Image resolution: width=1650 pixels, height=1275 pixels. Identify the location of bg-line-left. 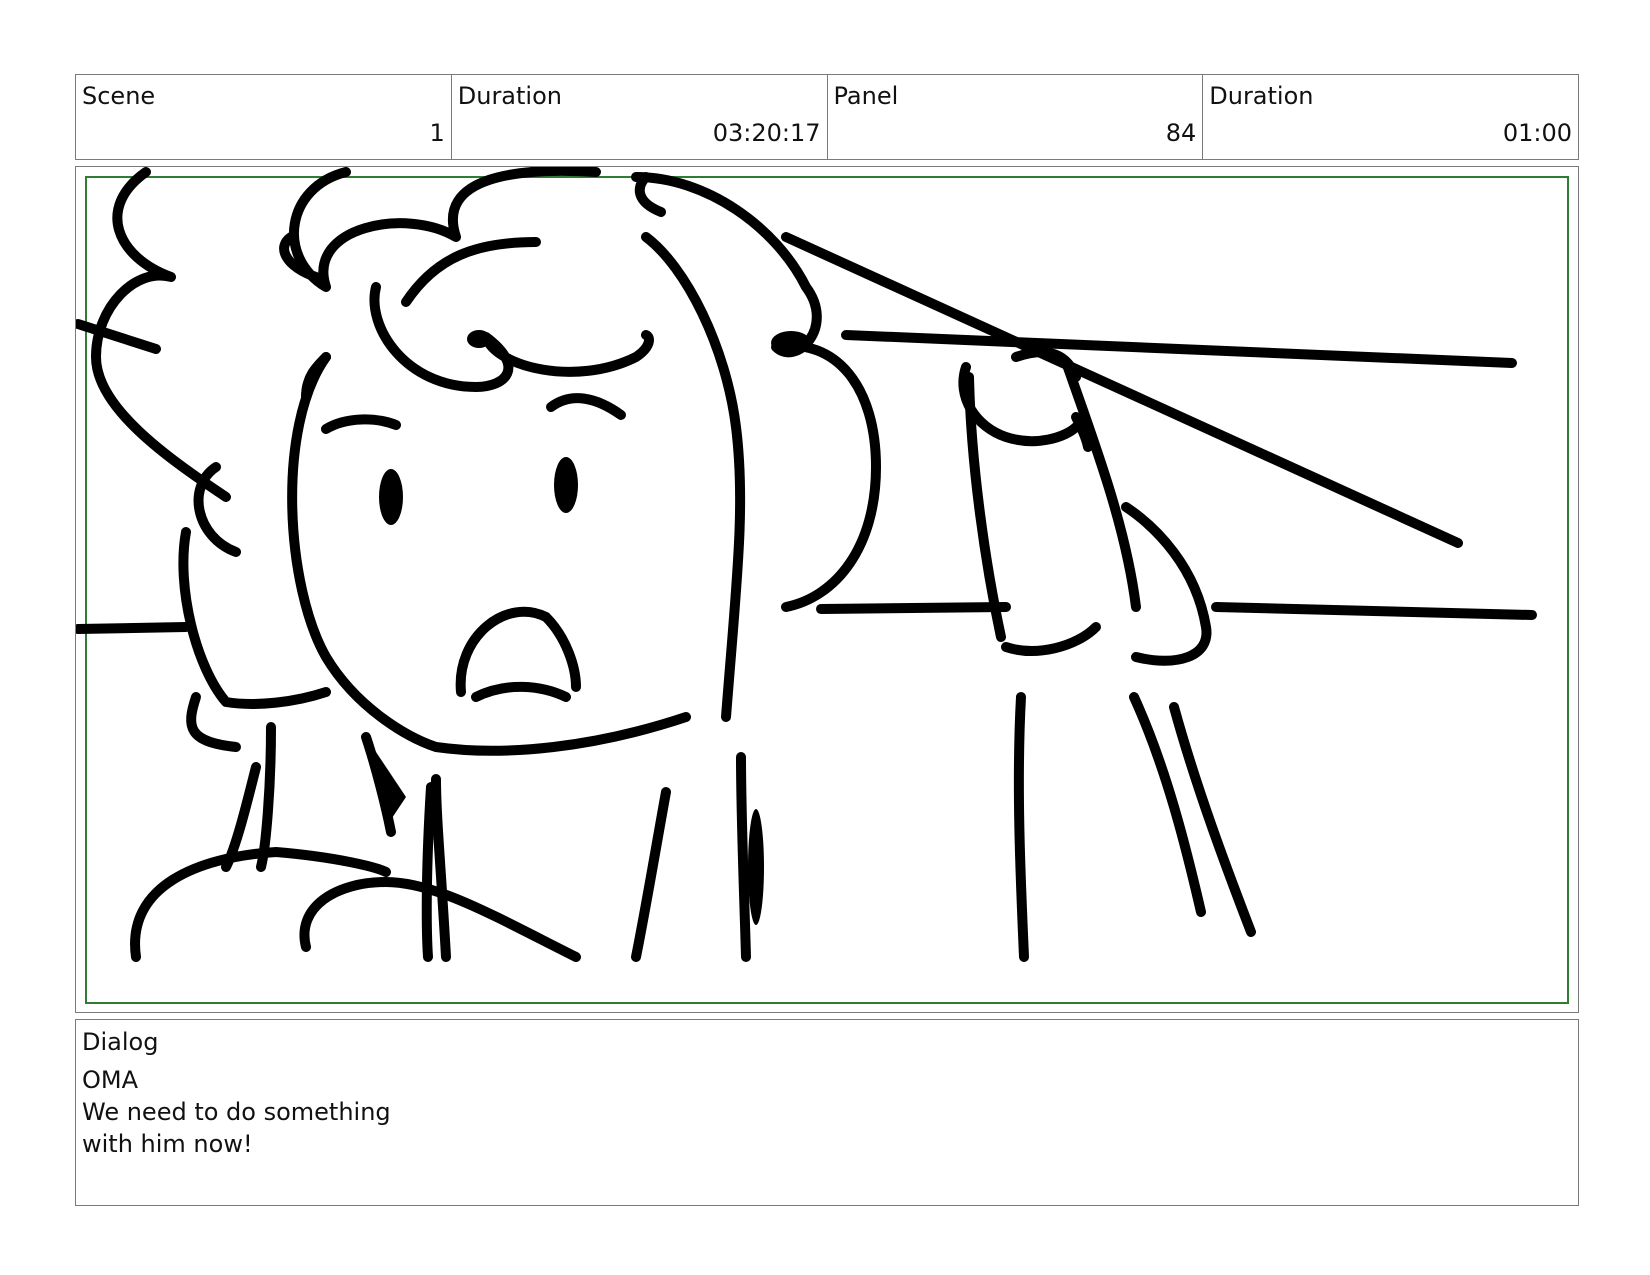
(133, 628).